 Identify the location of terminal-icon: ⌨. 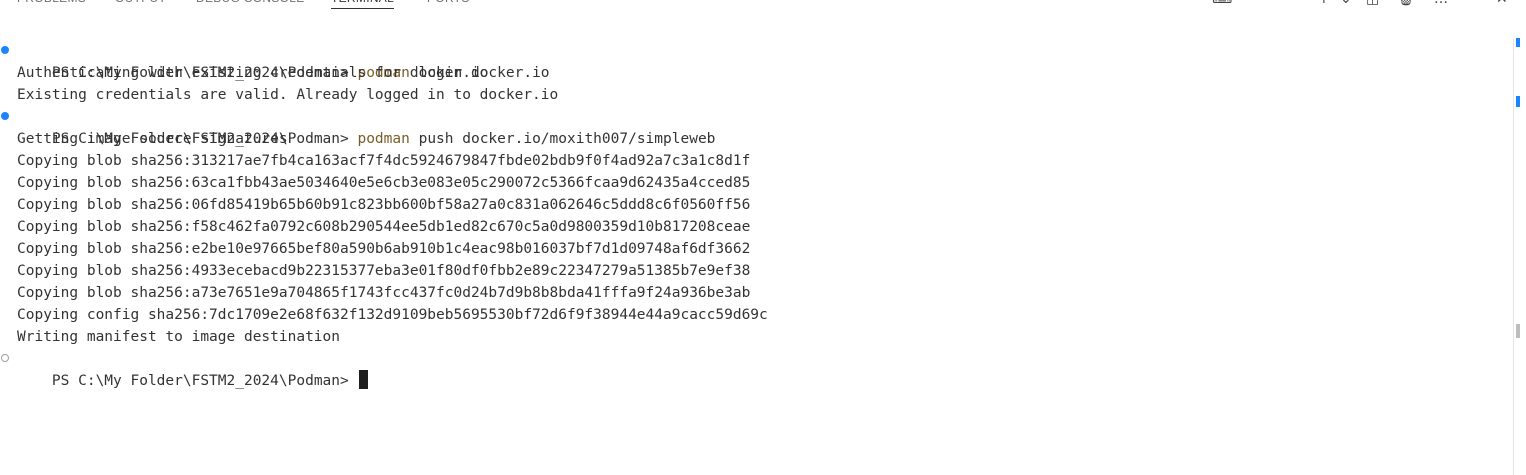
(1222, 4).